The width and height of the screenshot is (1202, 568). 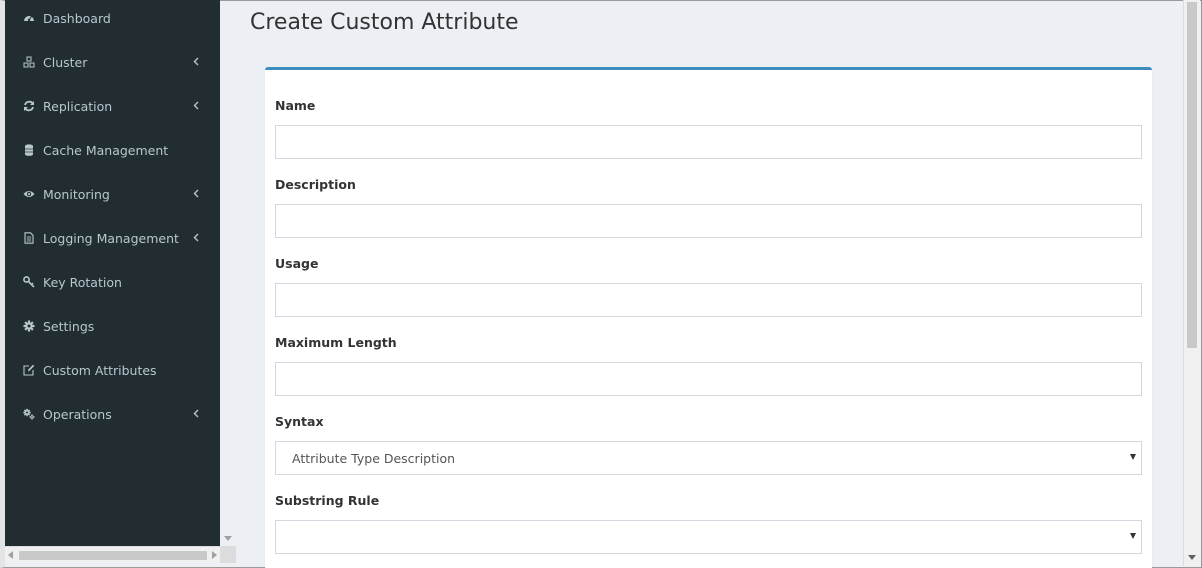 I want to click on sidebar-item-cache-management: Cache Management, so click(x=112, y=150).